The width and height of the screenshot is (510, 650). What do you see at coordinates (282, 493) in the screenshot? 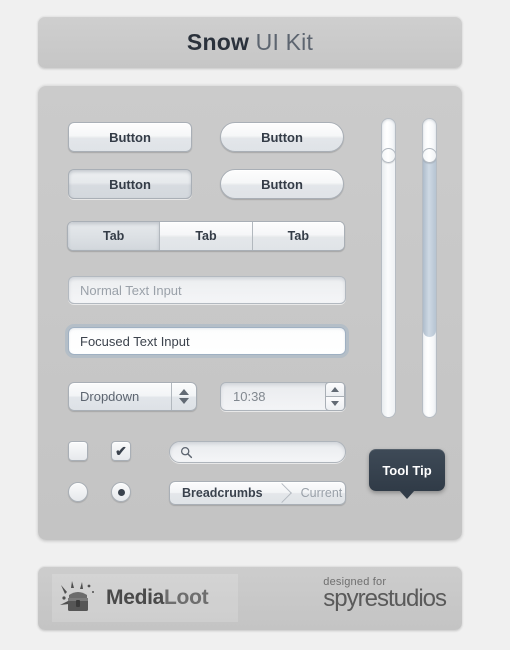
I see `chevron-right-icon` at bounding box center [282, 493].